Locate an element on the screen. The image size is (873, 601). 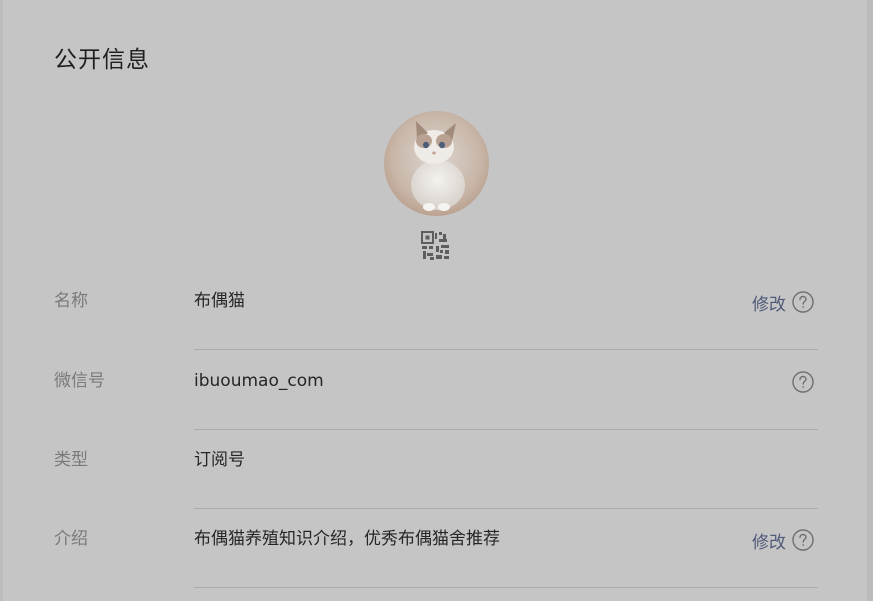
left-edge is located at coordinates (1, 300).